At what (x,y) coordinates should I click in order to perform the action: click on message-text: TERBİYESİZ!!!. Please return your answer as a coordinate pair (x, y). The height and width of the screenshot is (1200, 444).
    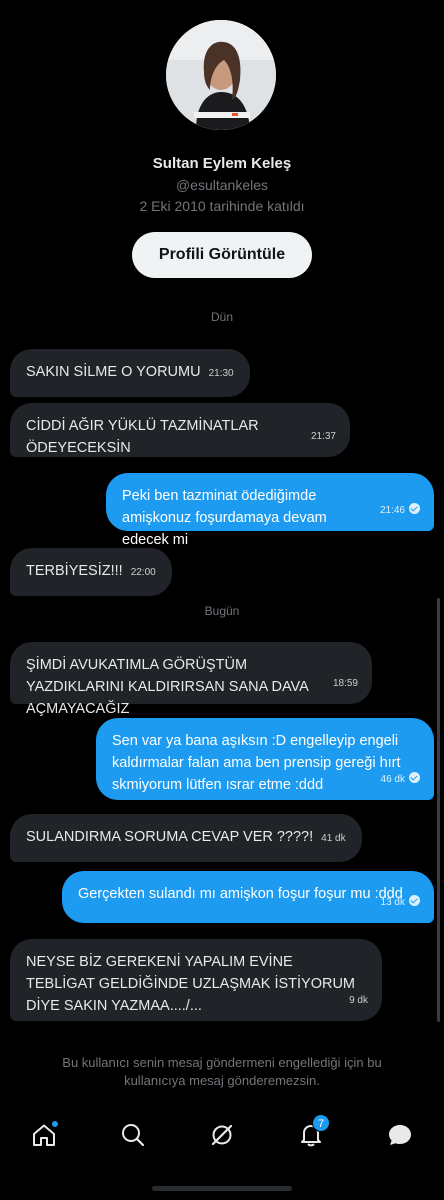
    Looking at the image, I should click on (74, 571).